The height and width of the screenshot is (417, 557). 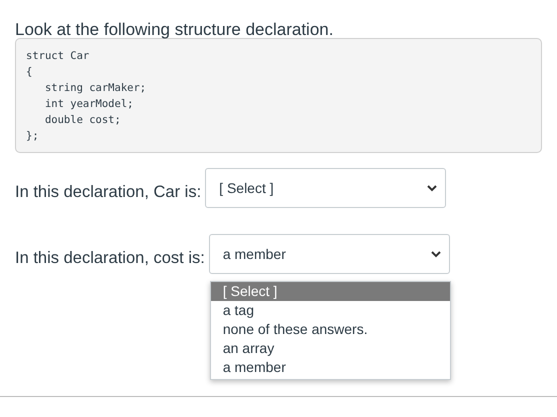 What do you see at coordinates (330, 367) in the screenshot?
I see `dropdown-option: a member` at bounding box center [330, 367].